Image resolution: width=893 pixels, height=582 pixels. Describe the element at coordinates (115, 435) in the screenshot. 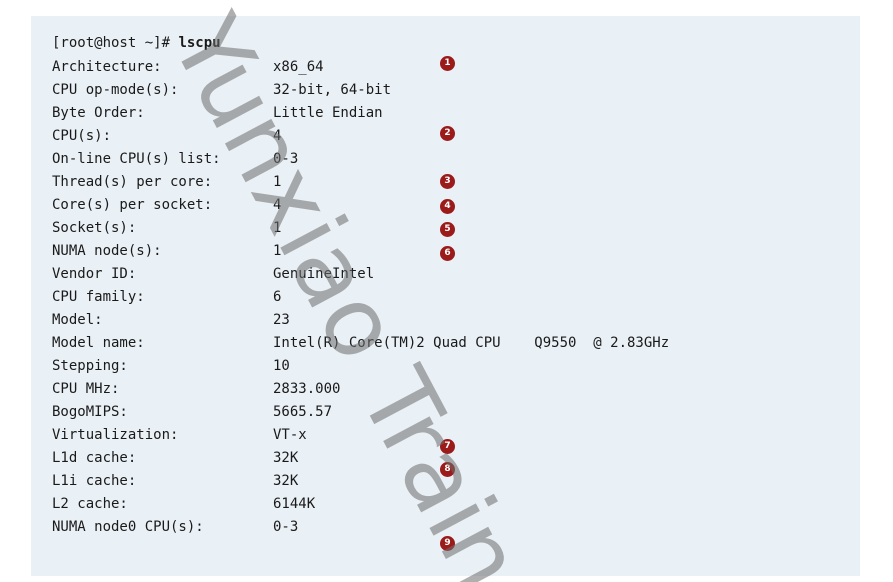

I see `row-key: Virtualization:` at that location.